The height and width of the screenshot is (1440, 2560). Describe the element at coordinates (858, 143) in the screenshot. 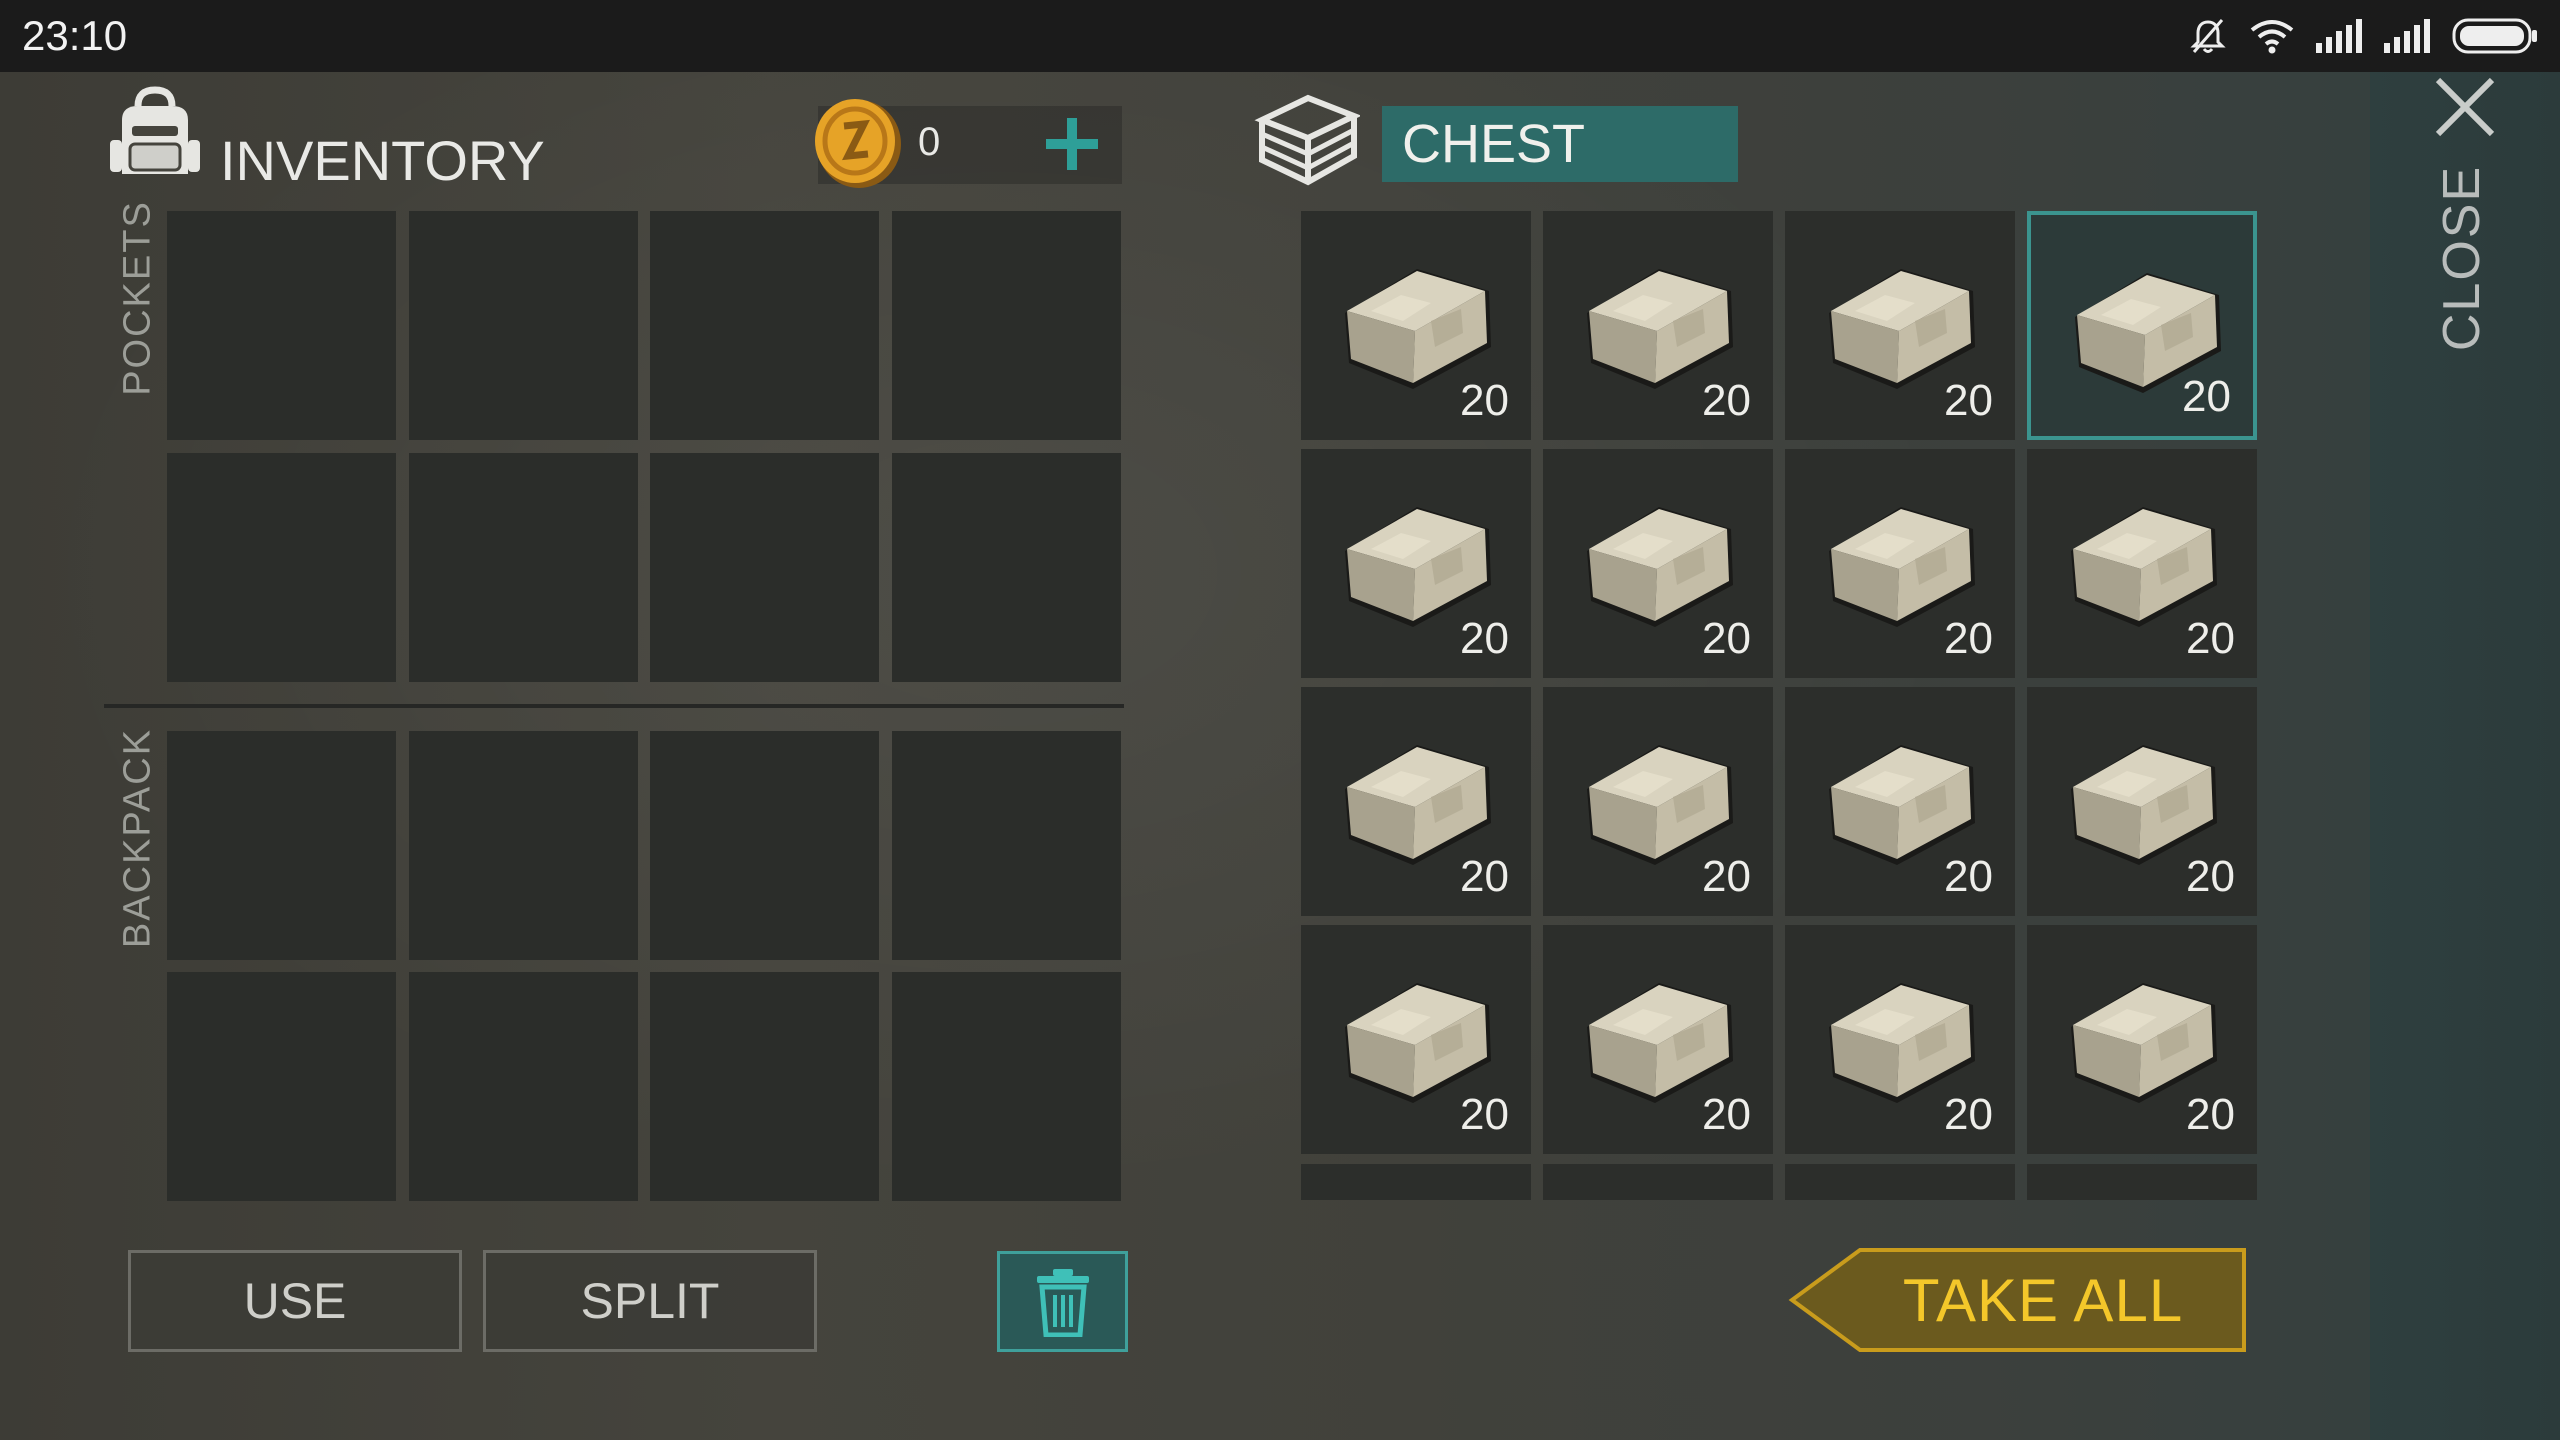

I see `coin-icon` at that location.